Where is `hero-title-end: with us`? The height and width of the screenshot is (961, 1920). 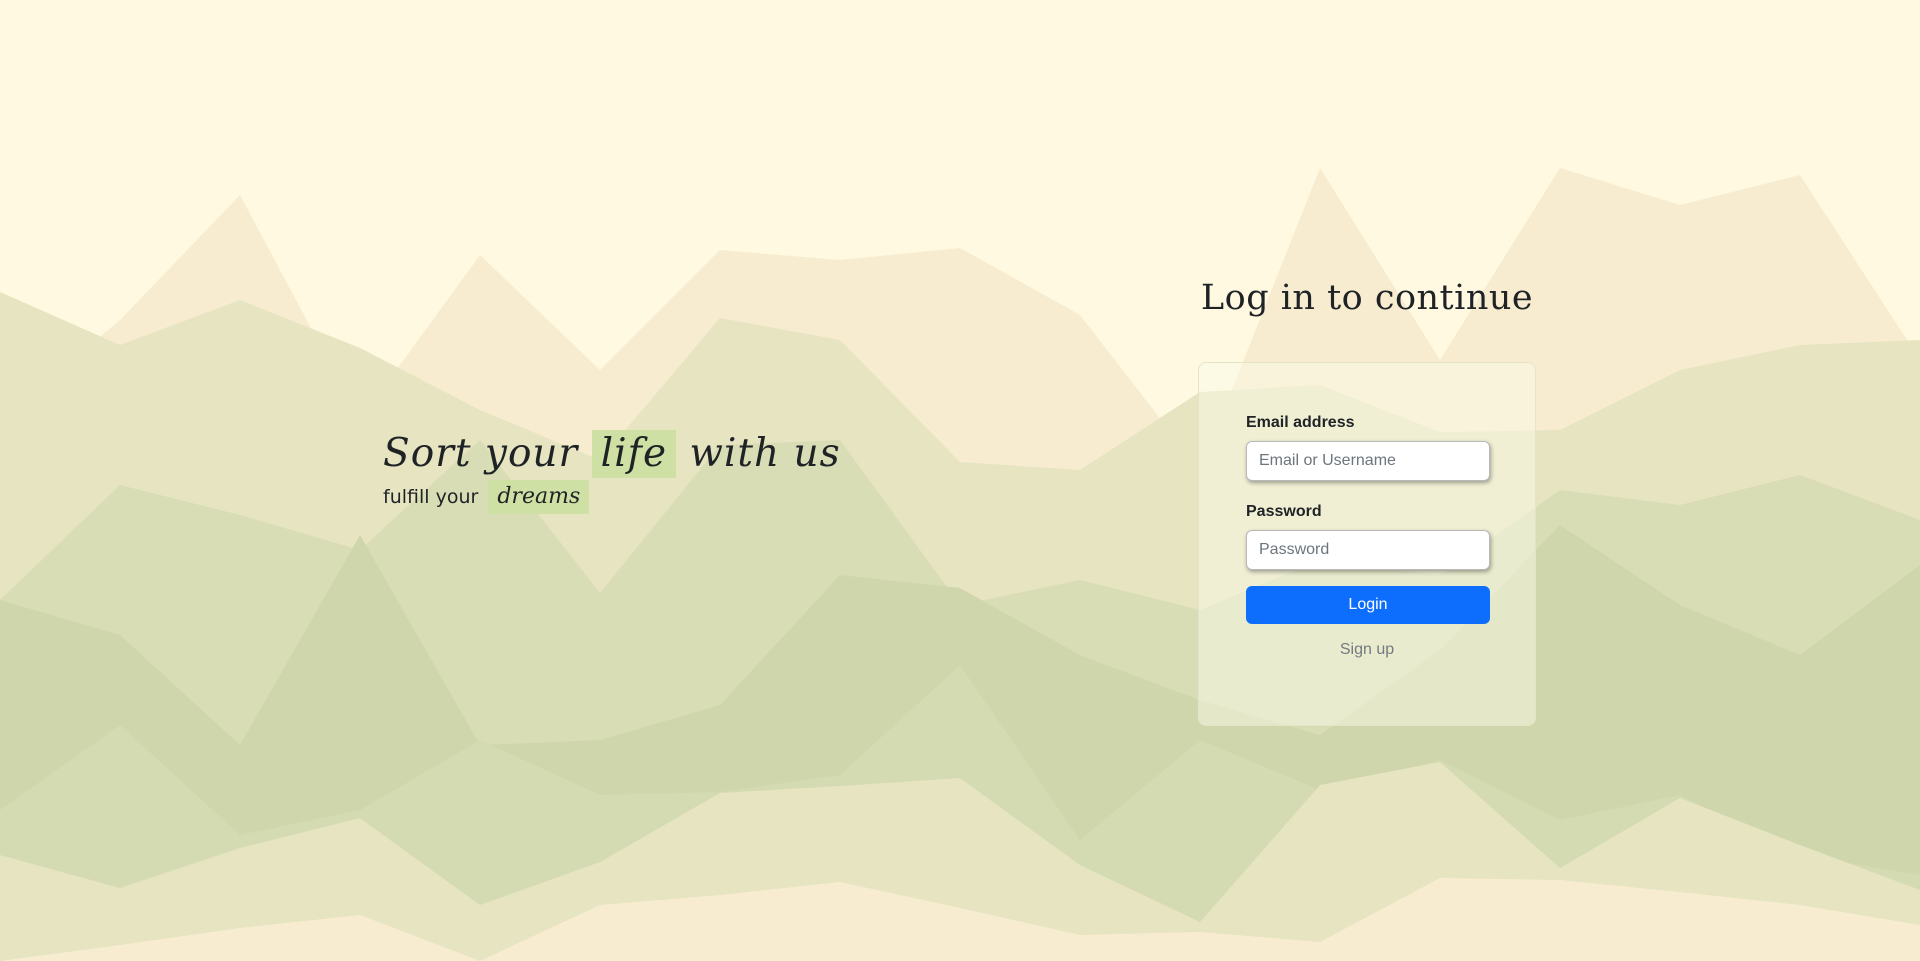
hero-title-end: with us is located at coordinates (765, 453).